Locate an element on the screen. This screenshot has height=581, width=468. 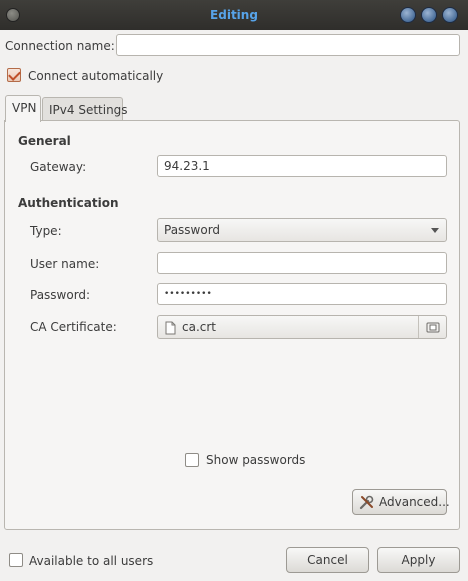
connect-automatically-label: Connect automatically is located at coordinates (96, 76).